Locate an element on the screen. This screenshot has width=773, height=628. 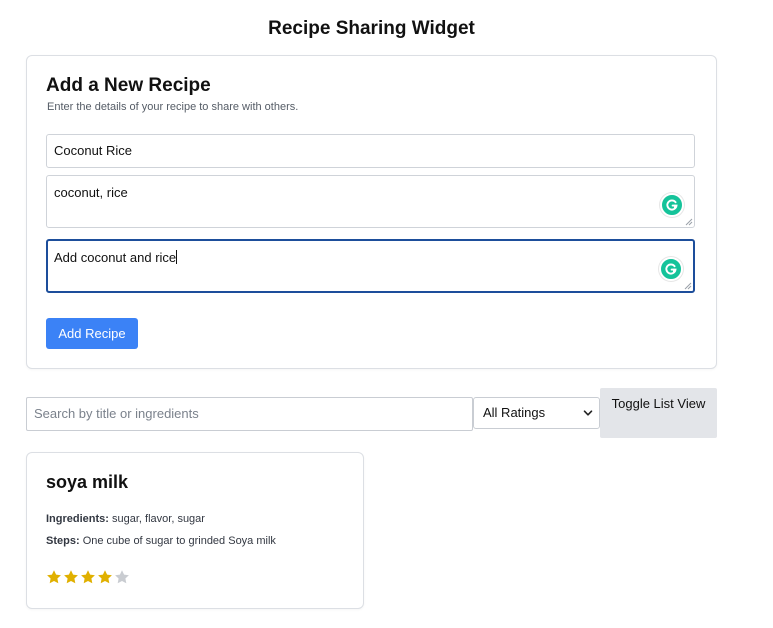
search-placeholder: Search by title or ingredients is located at coordinates (116, 413).